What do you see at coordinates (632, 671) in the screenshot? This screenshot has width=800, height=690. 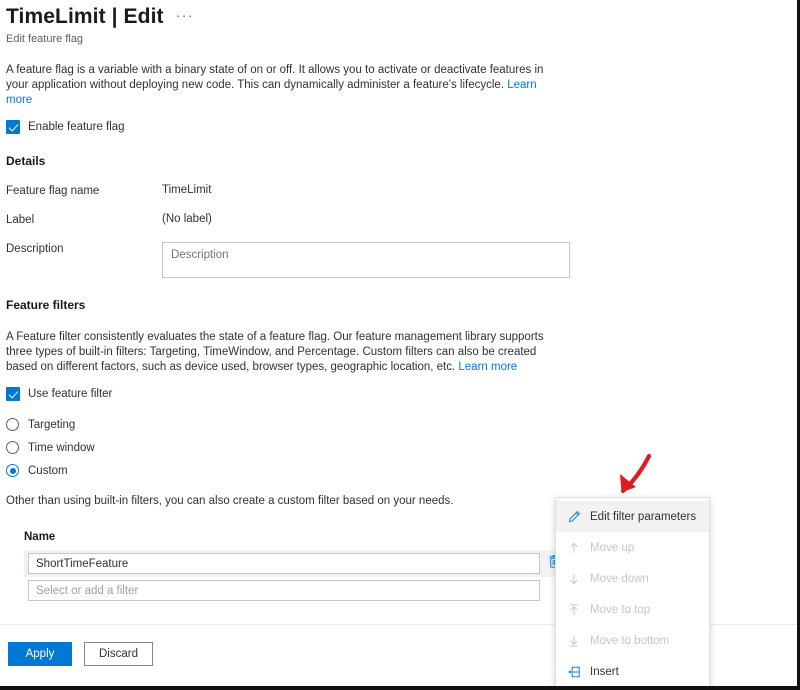 I see `menu-item-insert: Insert` at bounding box center [632, 671].